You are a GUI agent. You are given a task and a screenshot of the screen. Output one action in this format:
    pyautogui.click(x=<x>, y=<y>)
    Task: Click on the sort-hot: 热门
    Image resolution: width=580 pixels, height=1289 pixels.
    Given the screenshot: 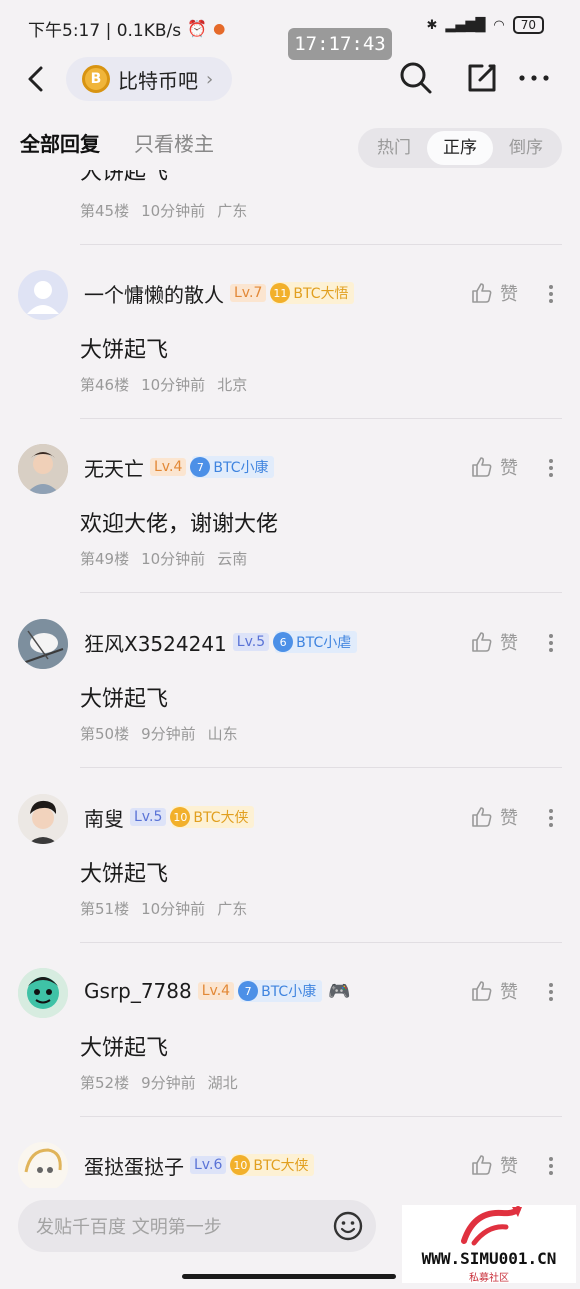 What is the action you would take?
    pyautogui.click(x=394, y=148)
    